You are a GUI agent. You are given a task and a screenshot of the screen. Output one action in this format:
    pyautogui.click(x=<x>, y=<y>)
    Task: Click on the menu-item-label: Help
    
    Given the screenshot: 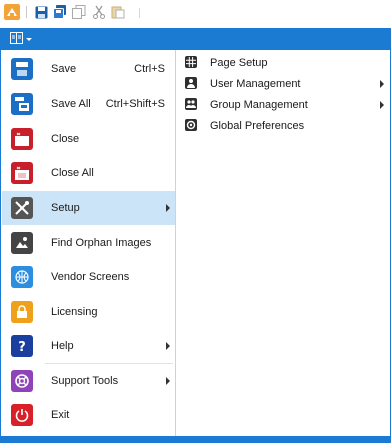 What is the action you would take?
    pyautogui.click(x=62, y=346)
    